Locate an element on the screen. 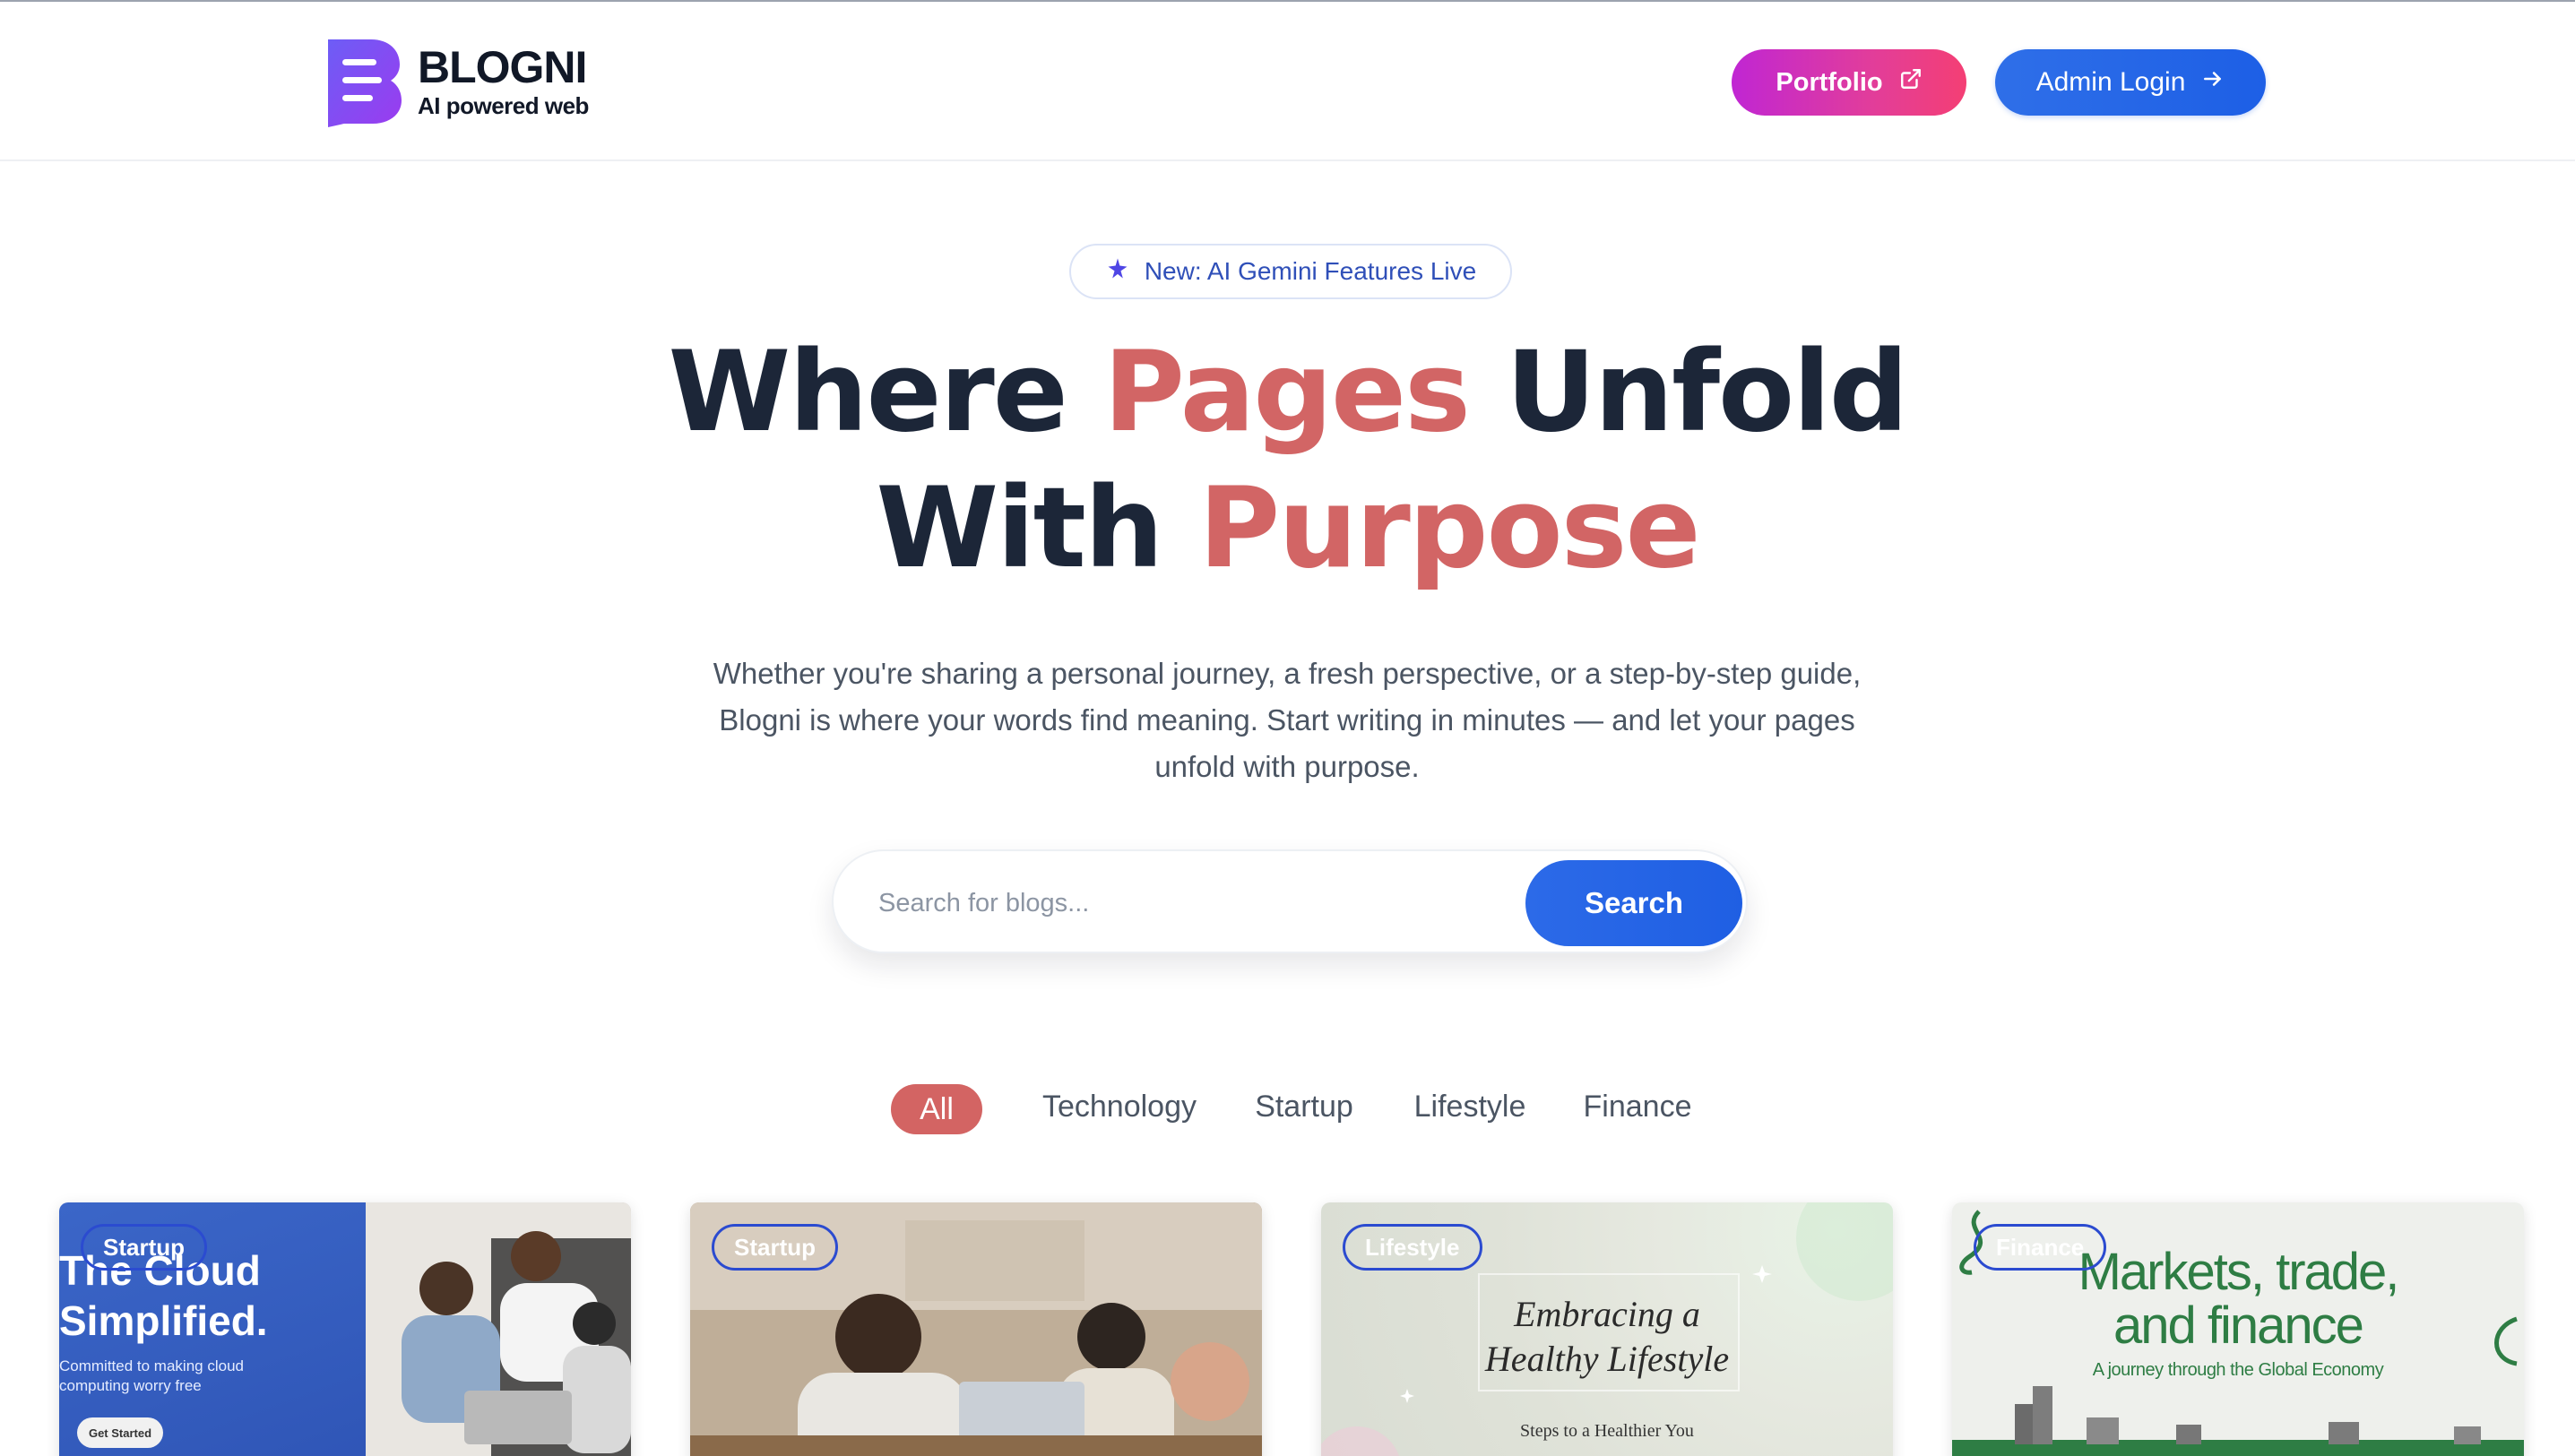 The width and height of the screenshot is (2575, 1456). team-photo is located at coordinates (498, 1329).